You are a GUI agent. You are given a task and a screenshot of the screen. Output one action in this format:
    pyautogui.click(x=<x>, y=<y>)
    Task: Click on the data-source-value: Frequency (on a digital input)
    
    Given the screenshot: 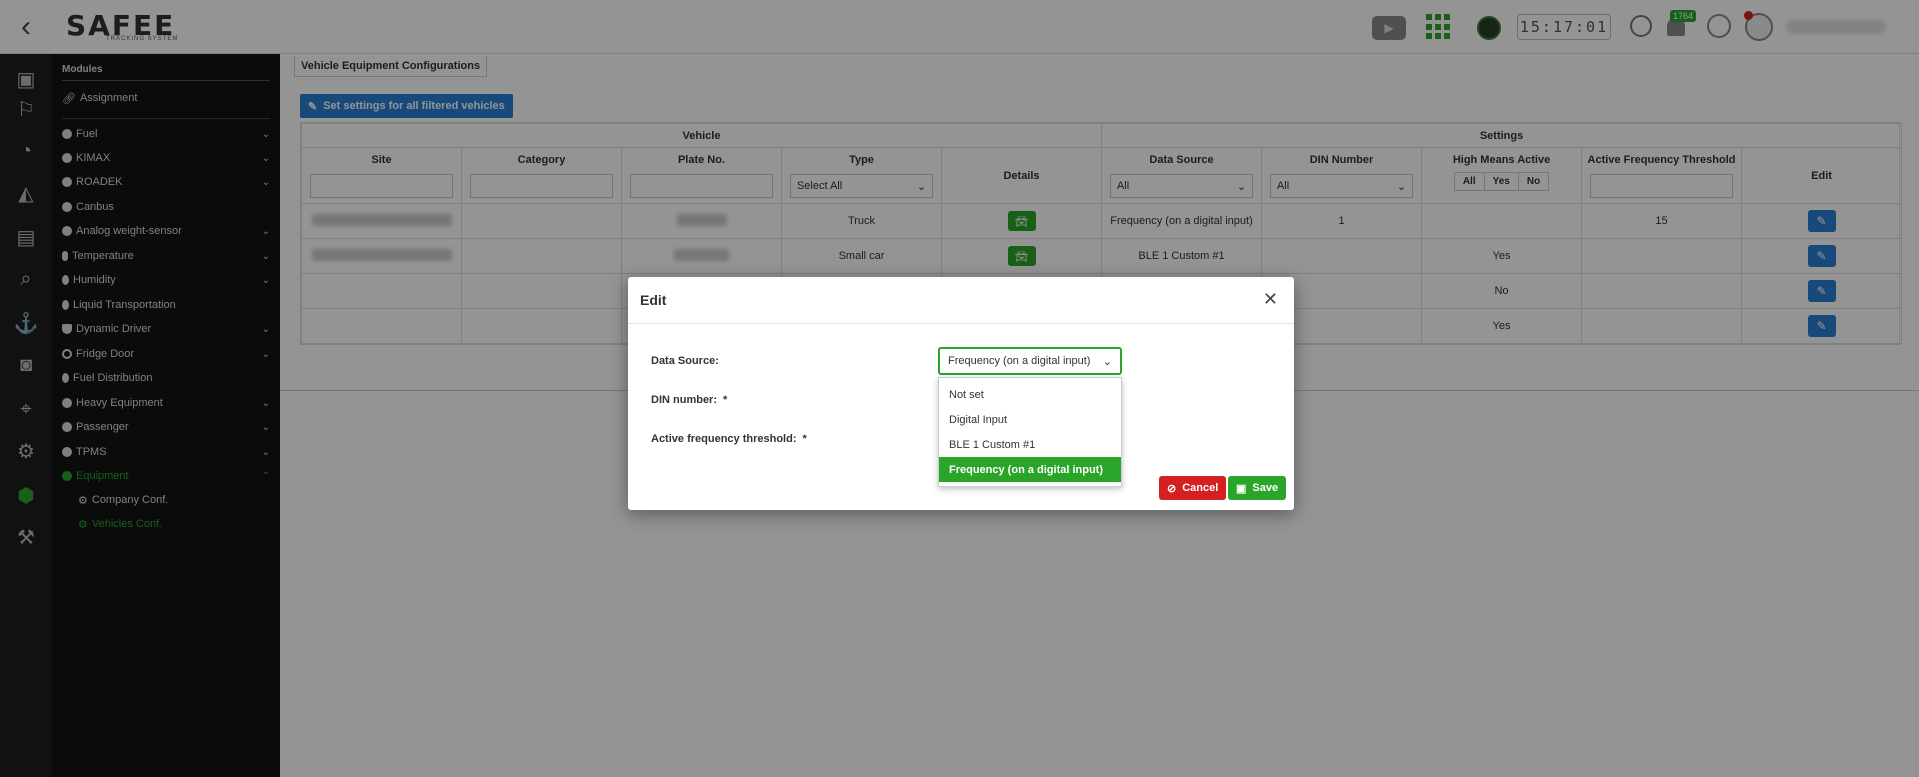 What is the action you would take?
    pyautogui.click(x=1019, y=361)
    